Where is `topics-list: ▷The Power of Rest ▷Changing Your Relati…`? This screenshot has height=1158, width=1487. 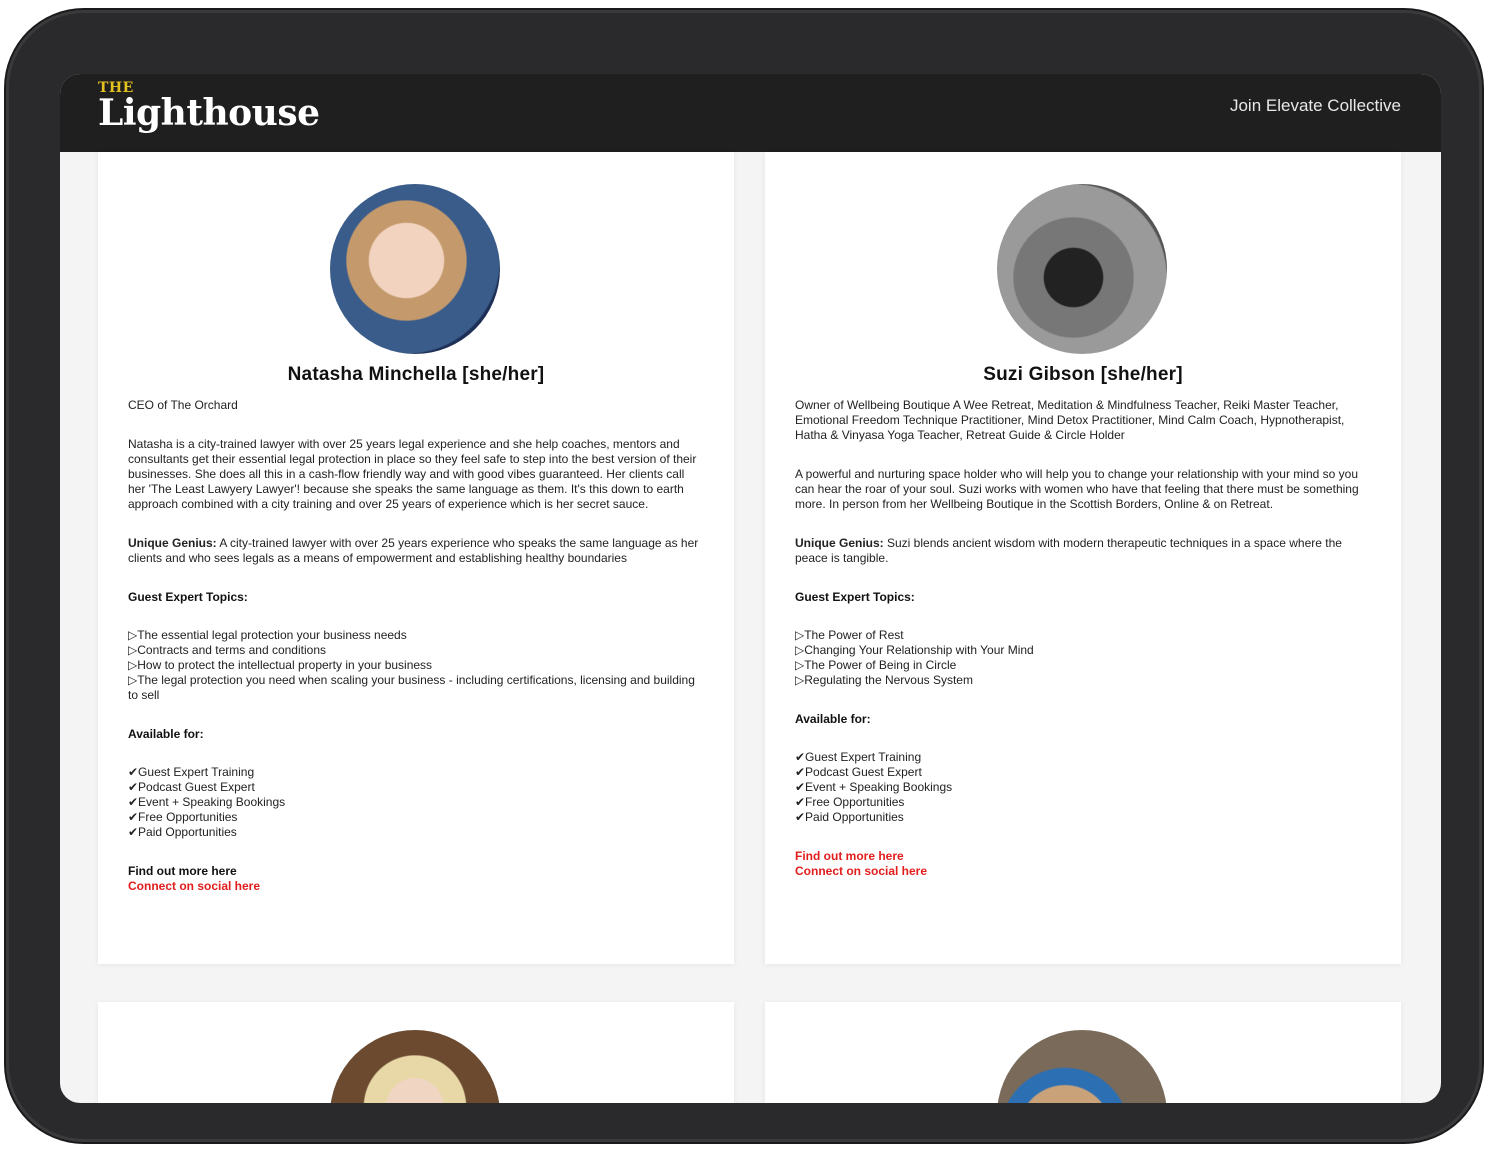
topics-list: ▷The Power of Rest ▷Changing Your Relati… is located at coordinates (1083, 658).